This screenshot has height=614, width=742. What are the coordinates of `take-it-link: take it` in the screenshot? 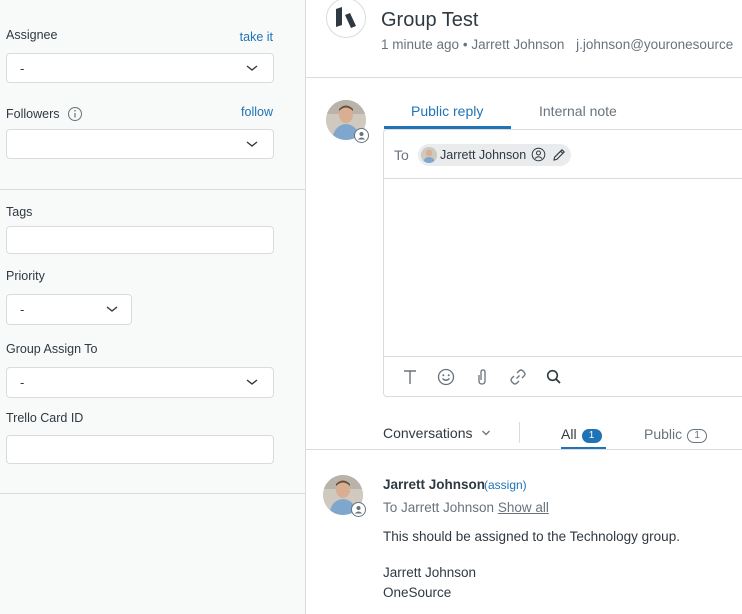 It's located at (256, 37).